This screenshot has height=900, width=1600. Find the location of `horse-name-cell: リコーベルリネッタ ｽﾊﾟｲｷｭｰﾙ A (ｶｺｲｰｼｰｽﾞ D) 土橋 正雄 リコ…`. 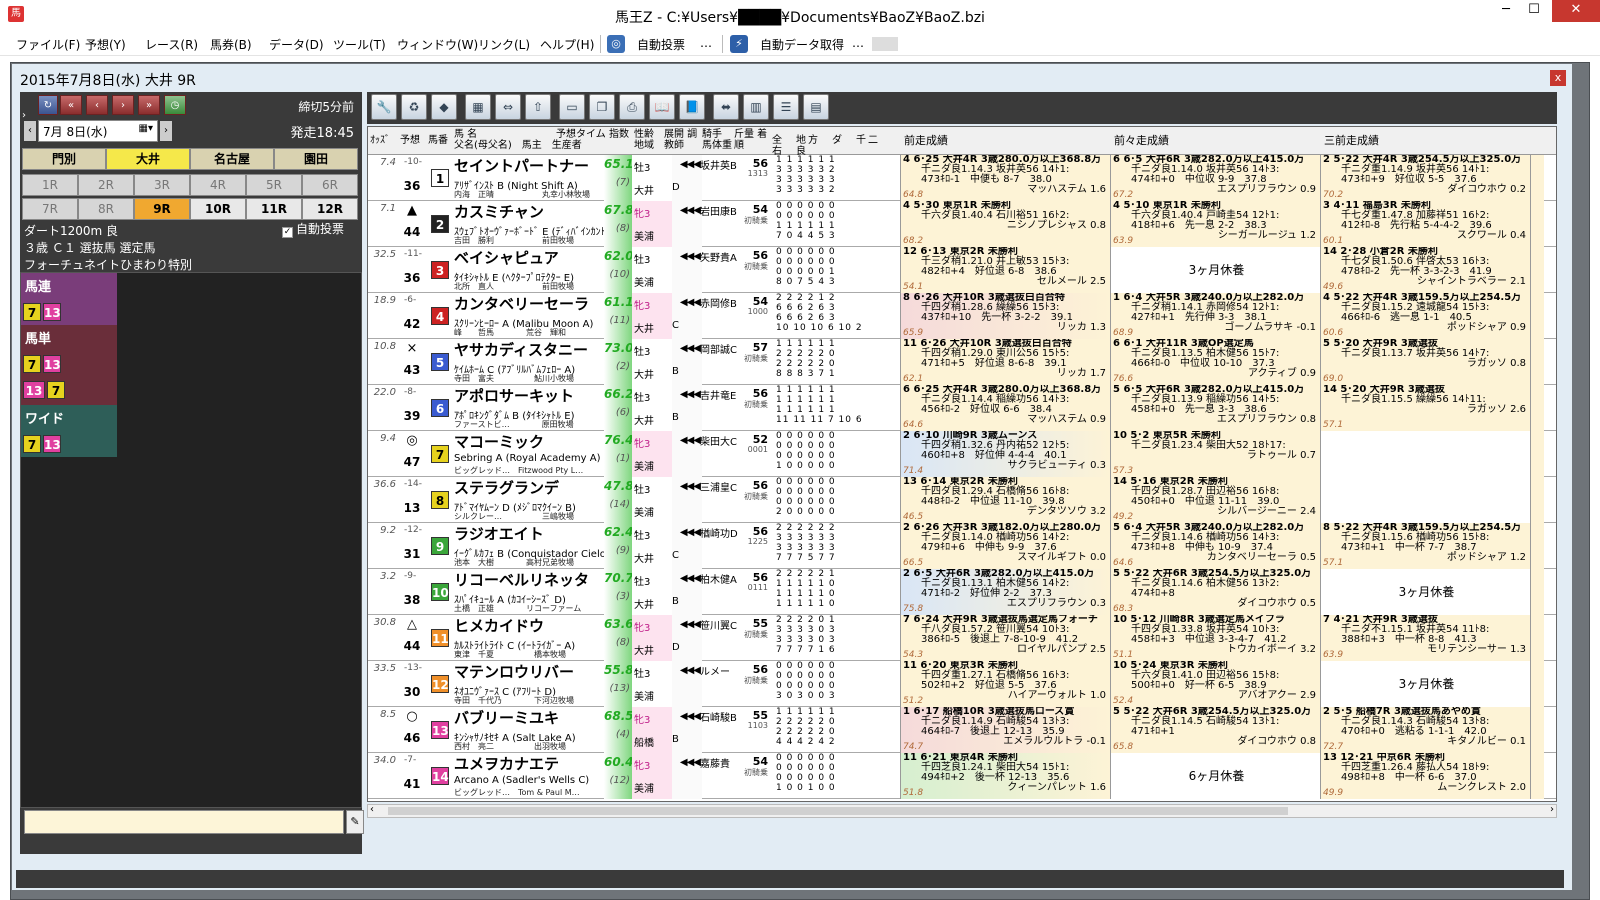

horse-name-cell: リコーベルリネッタ ｽﾊﾟｲｷｭｰﾙ A (ｶｺｲｰｼｰｽﾞ D) 土橋 正雄 リコ… is located at coordinates (540, 592).